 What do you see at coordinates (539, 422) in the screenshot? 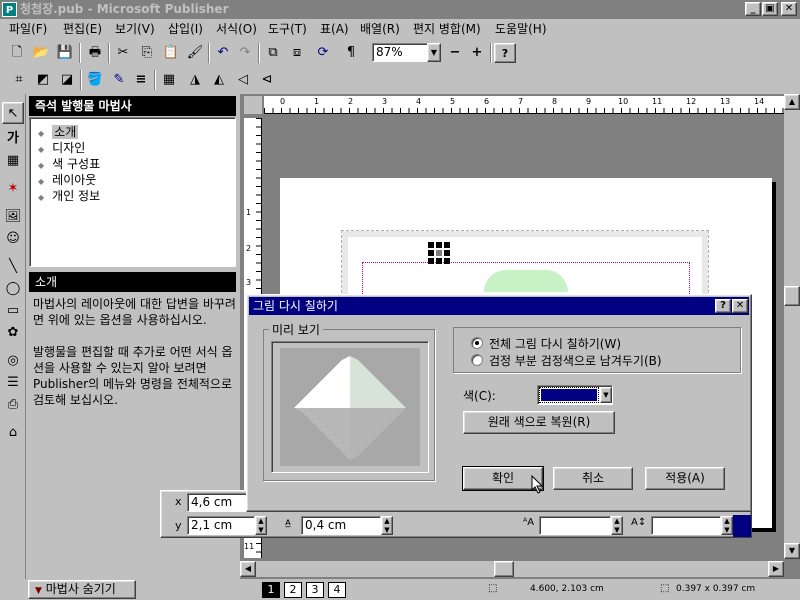
I see `restore-original-colors-button: 원래 색으로 복원(R)` at bounding box center [539, 422].